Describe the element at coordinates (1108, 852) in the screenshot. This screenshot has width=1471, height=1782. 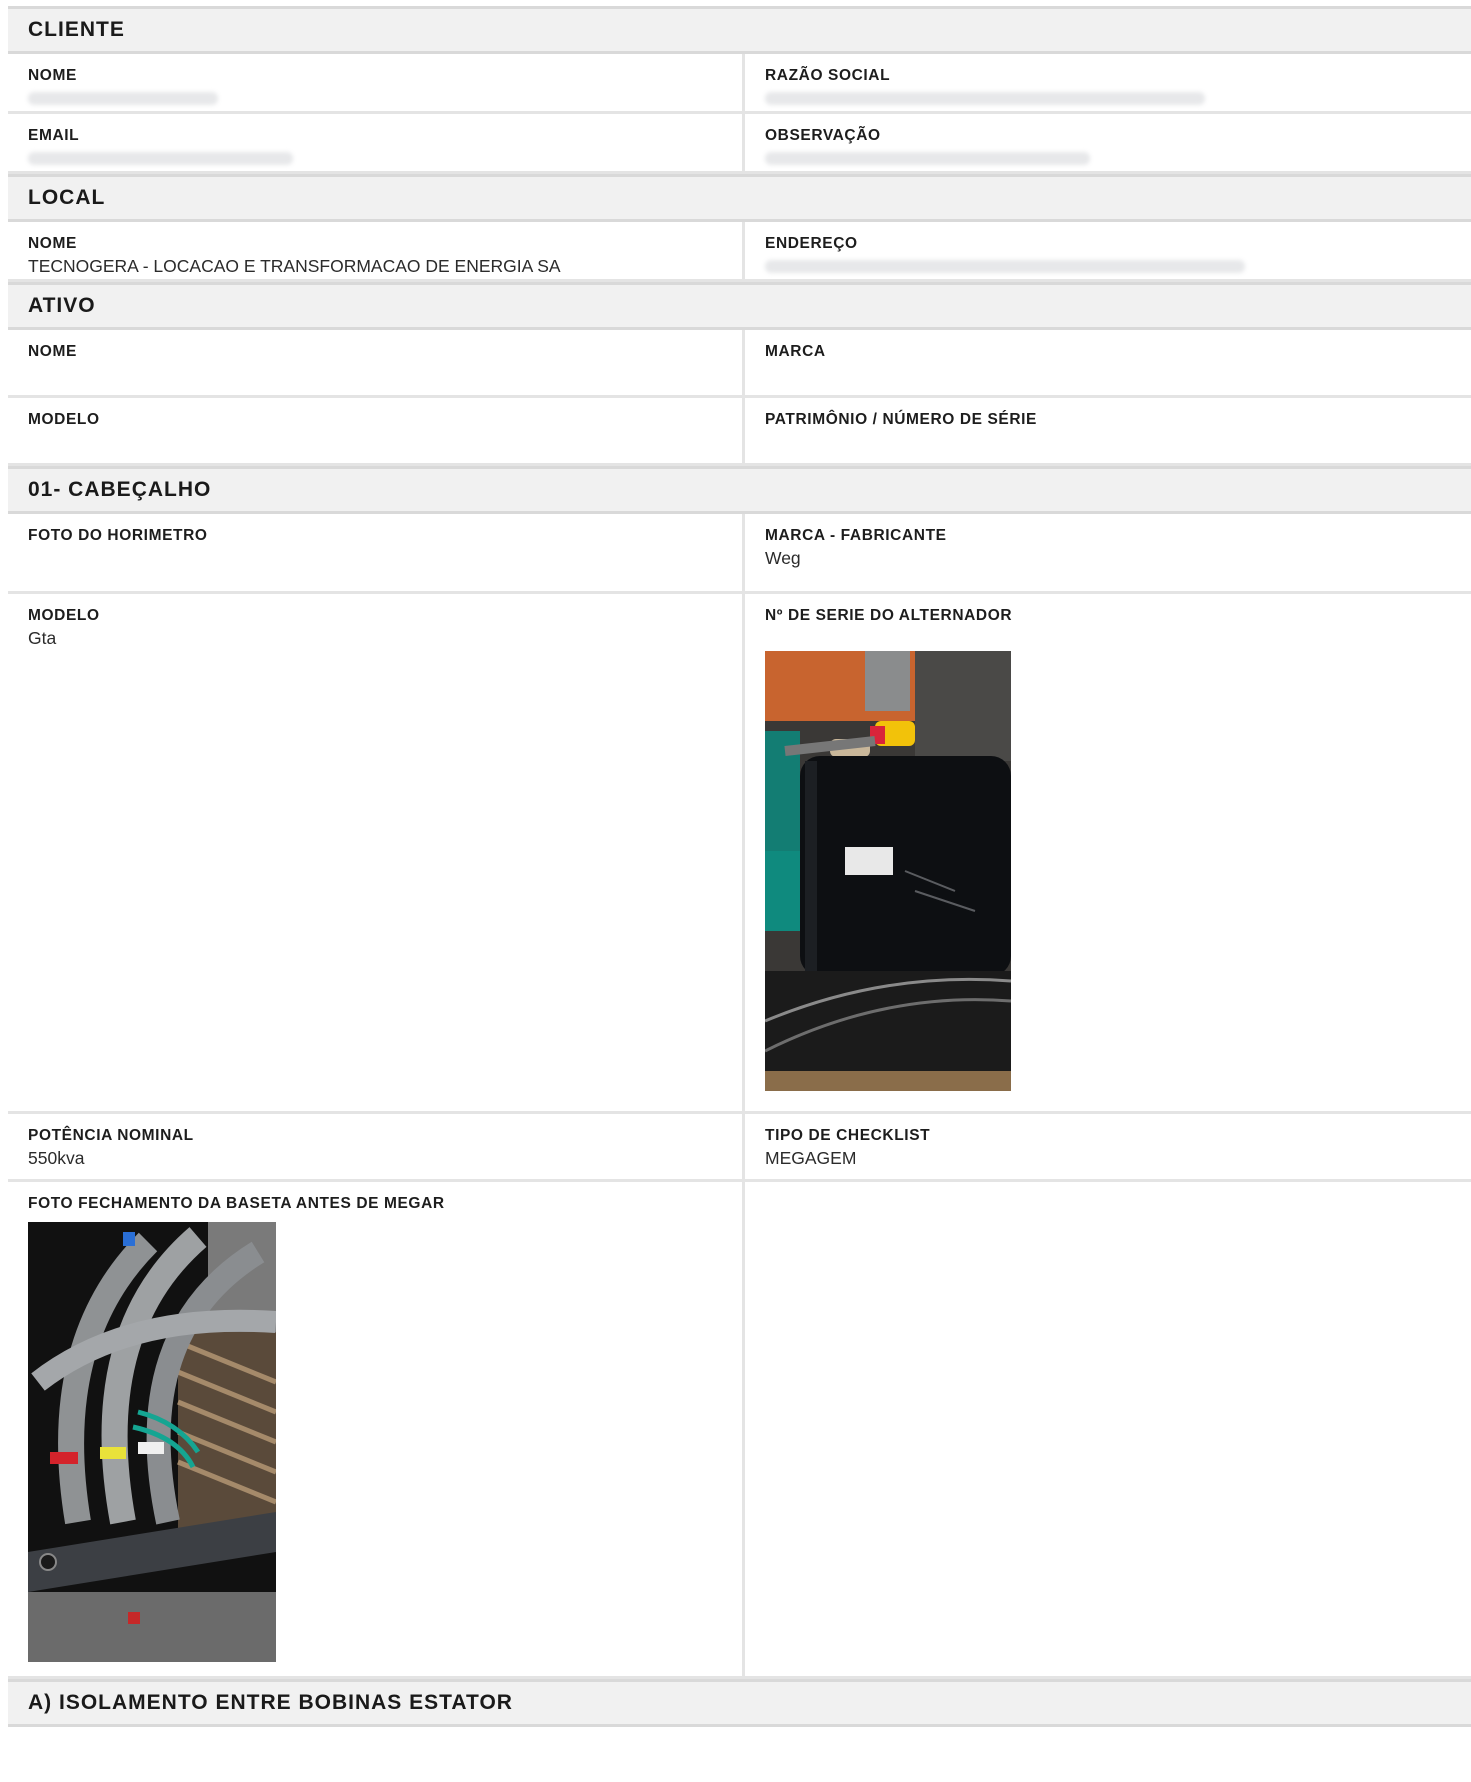
I see `serie-alternador-cell: Nº DE SERIE DO ALTERNADOR` at that location.